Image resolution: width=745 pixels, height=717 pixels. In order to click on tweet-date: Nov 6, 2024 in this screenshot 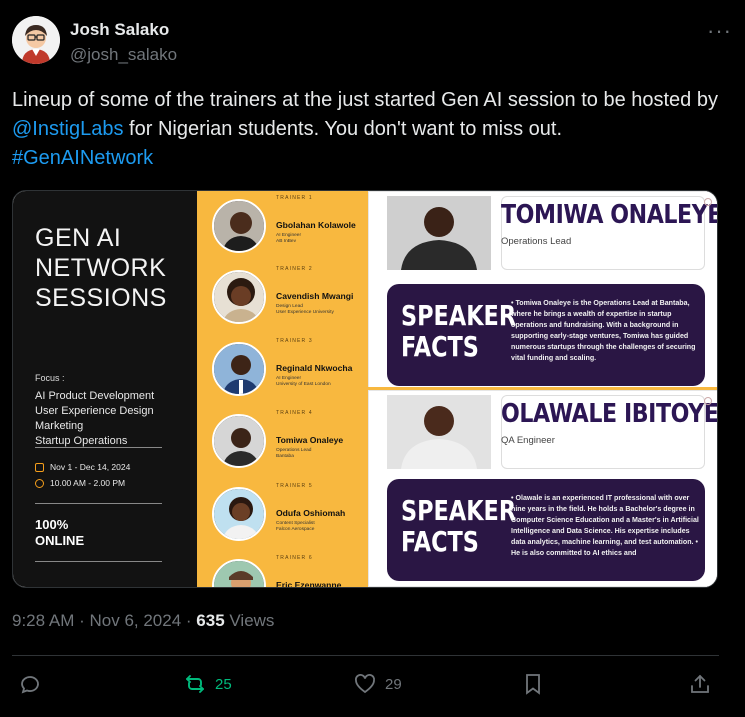, I will do `click(135, 620)`.